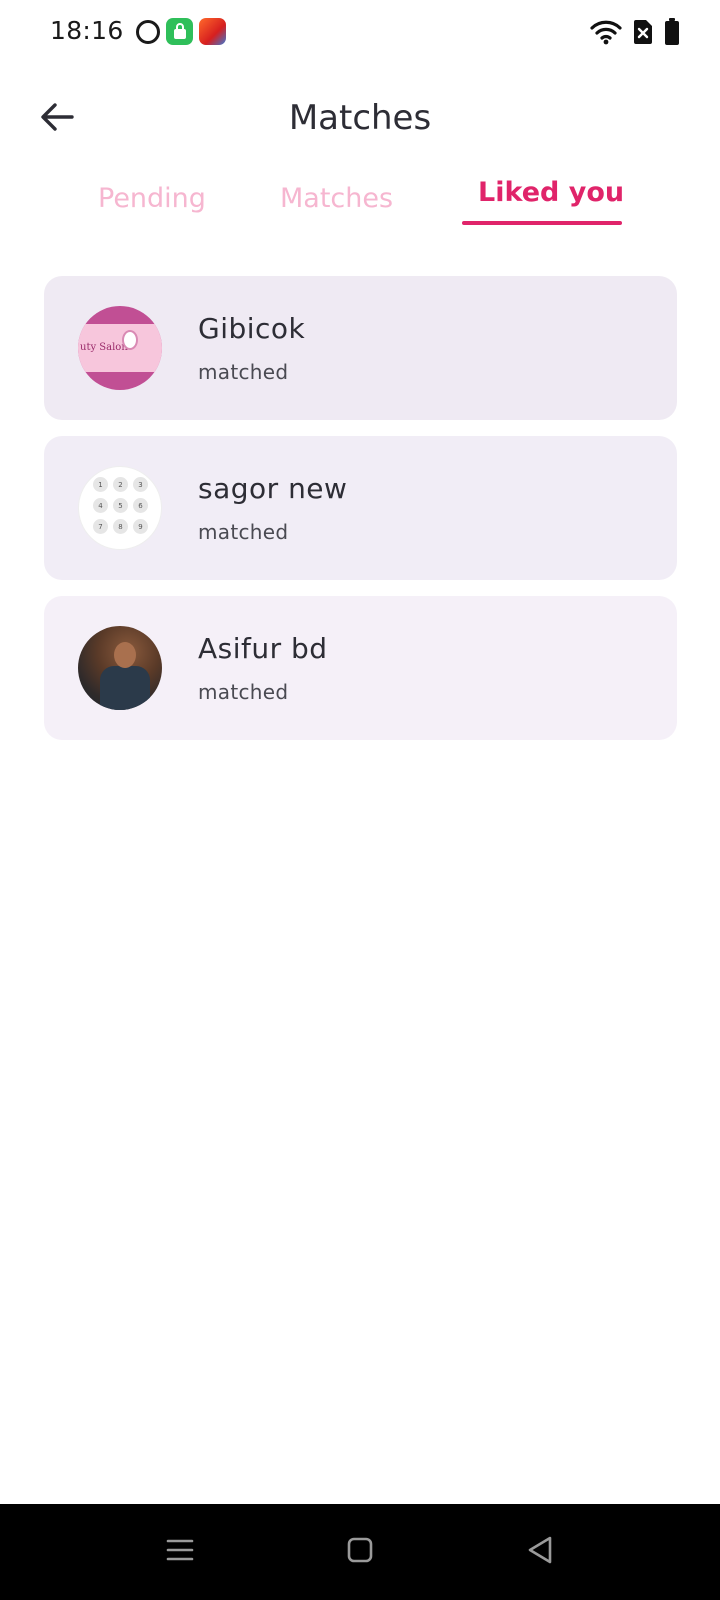 This screenshot has height=1600, width=720. I want to click on keypad-key: 8, so click(120, 526).